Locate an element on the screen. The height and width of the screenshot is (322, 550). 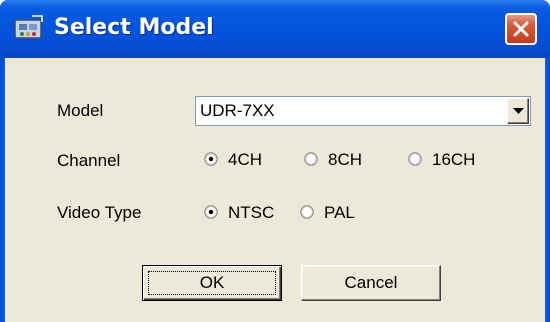
ok-button-label: OK is located at coordinates (212, 282).